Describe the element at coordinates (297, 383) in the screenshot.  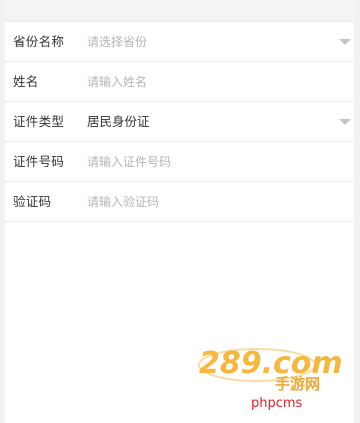
I see `watermark-logo-subtext: 手游网` at that location.